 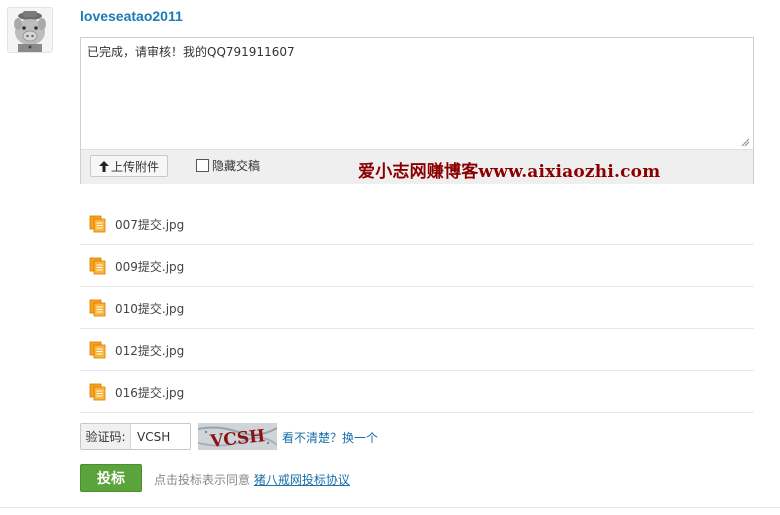 I want to click on attachment-name: 007提交.jpg, so click(x=149, y=224).